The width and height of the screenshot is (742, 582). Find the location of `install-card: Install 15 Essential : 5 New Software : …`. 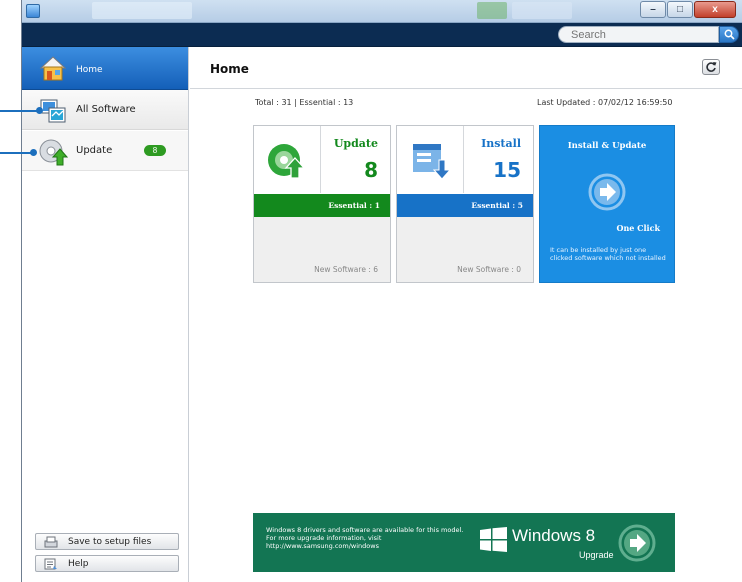

install-card: Install 15 Essential : 5 New Software : … is located at coordinates (465, 204).